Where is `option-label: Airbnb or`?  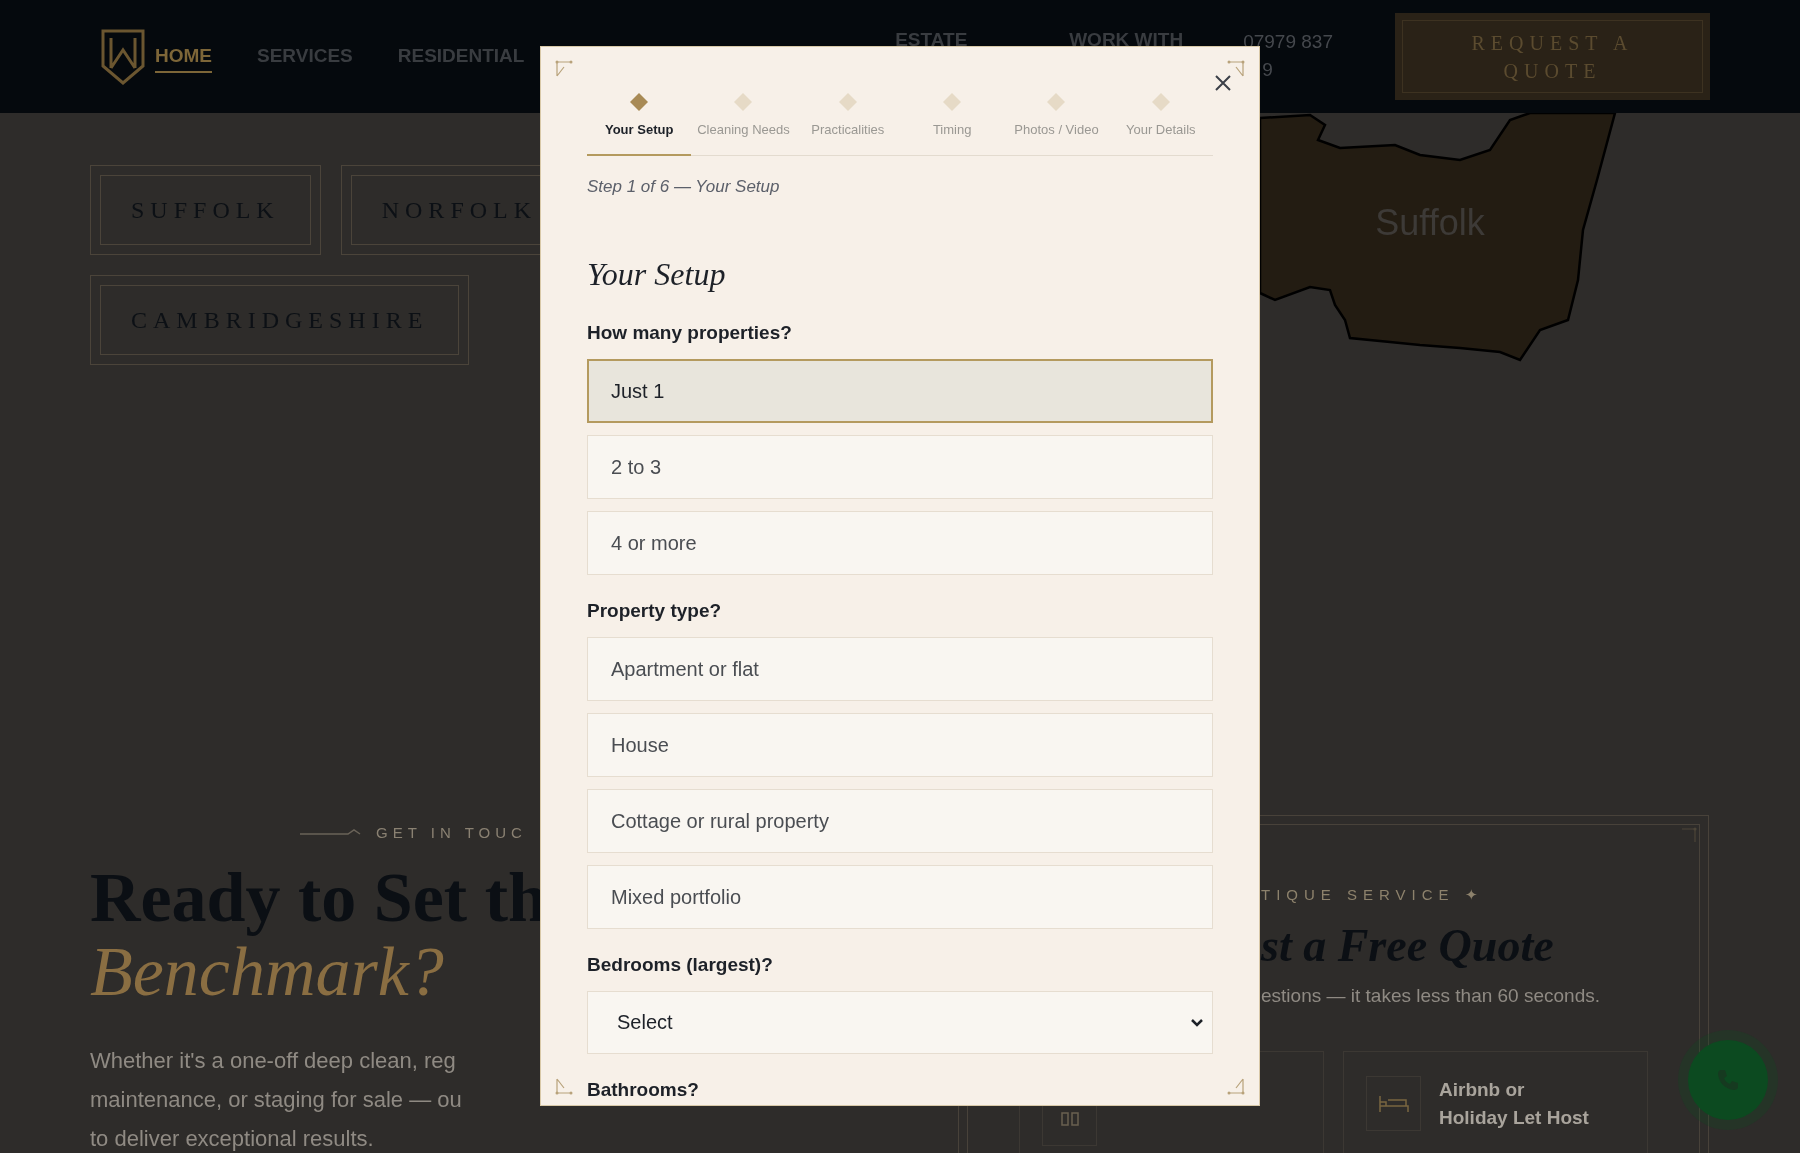
option-label: Airbnb or is located at coordinates (1482, 1090).